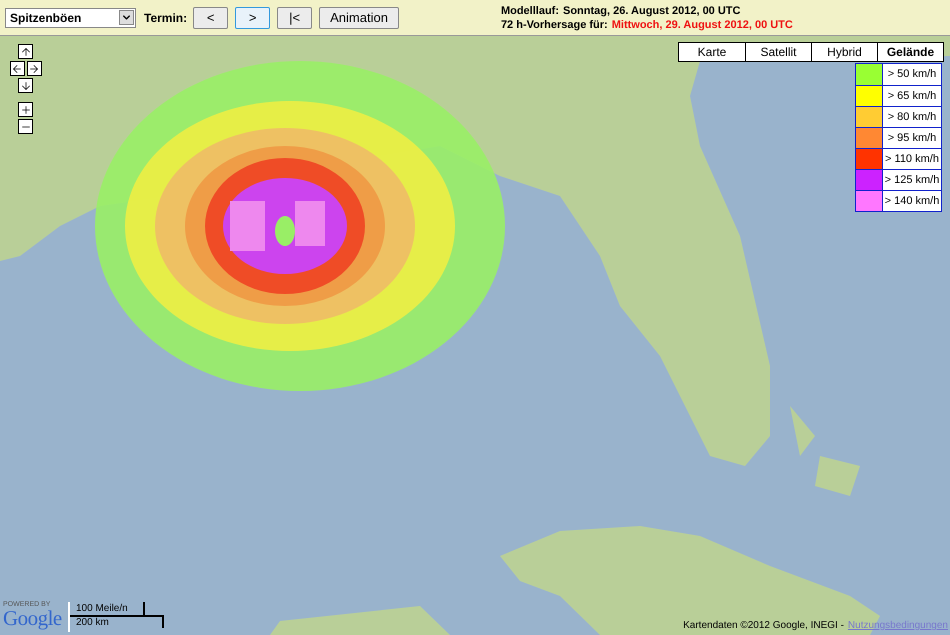 Image resolution: width=950 pixels, height=635 pixels. I want to click on model-run-value: Sonntag, 26. August 2012, 00 UTC, so click(651, 11).